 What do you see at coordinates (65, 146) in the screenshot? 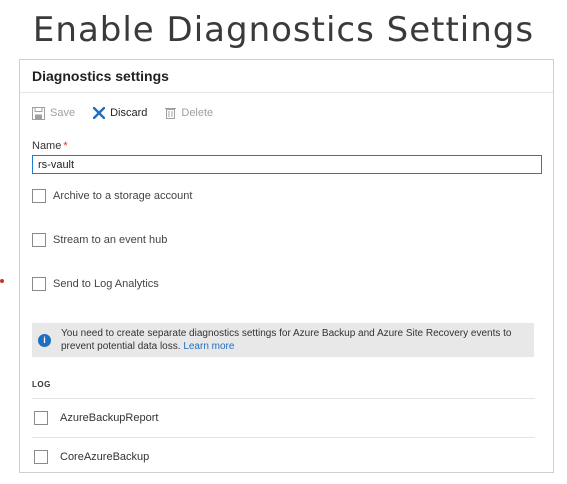
I see `required-mark: *` at bounding box center [65, 146].